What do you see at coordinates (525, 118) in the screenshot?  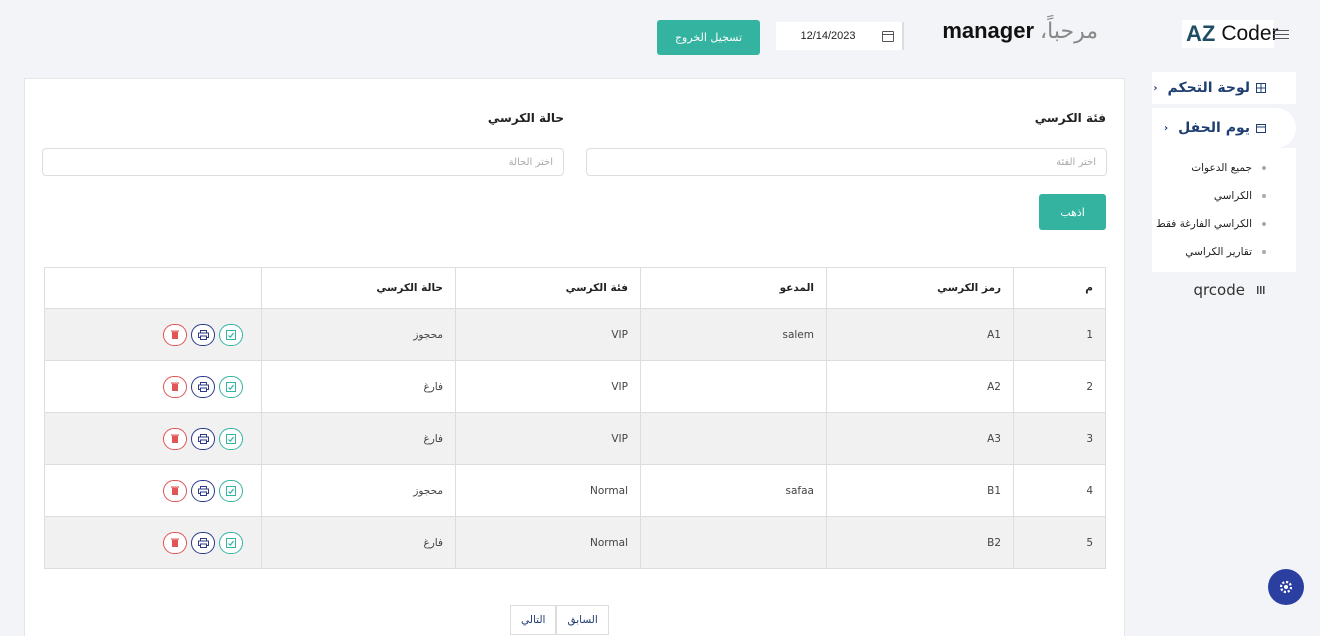 I see `status-label: حالة الكرسي` at bounding box center [525, 118].